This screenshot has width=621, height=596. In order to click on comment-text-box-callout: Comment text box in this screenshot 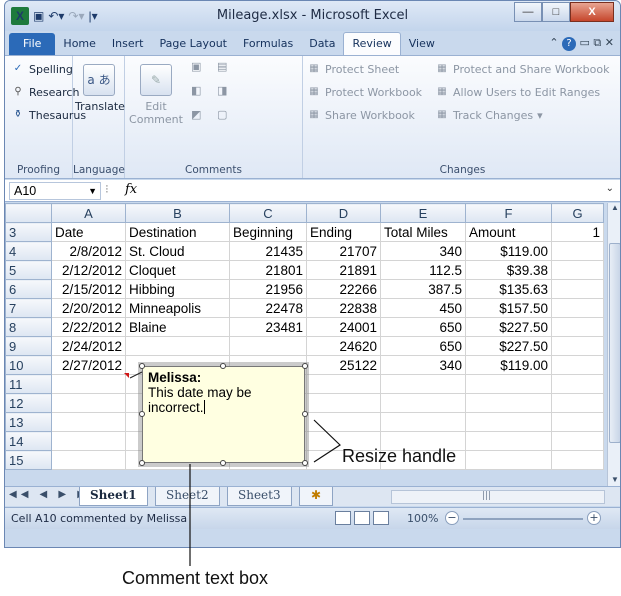, I will do `click(195, 578)`.